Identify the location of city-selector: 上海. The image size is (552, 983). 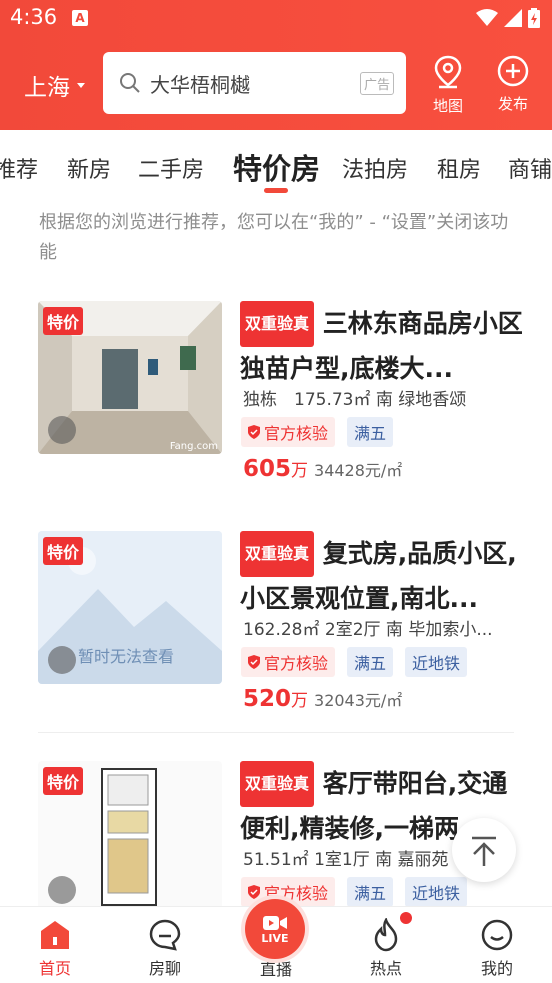
(54, 85).